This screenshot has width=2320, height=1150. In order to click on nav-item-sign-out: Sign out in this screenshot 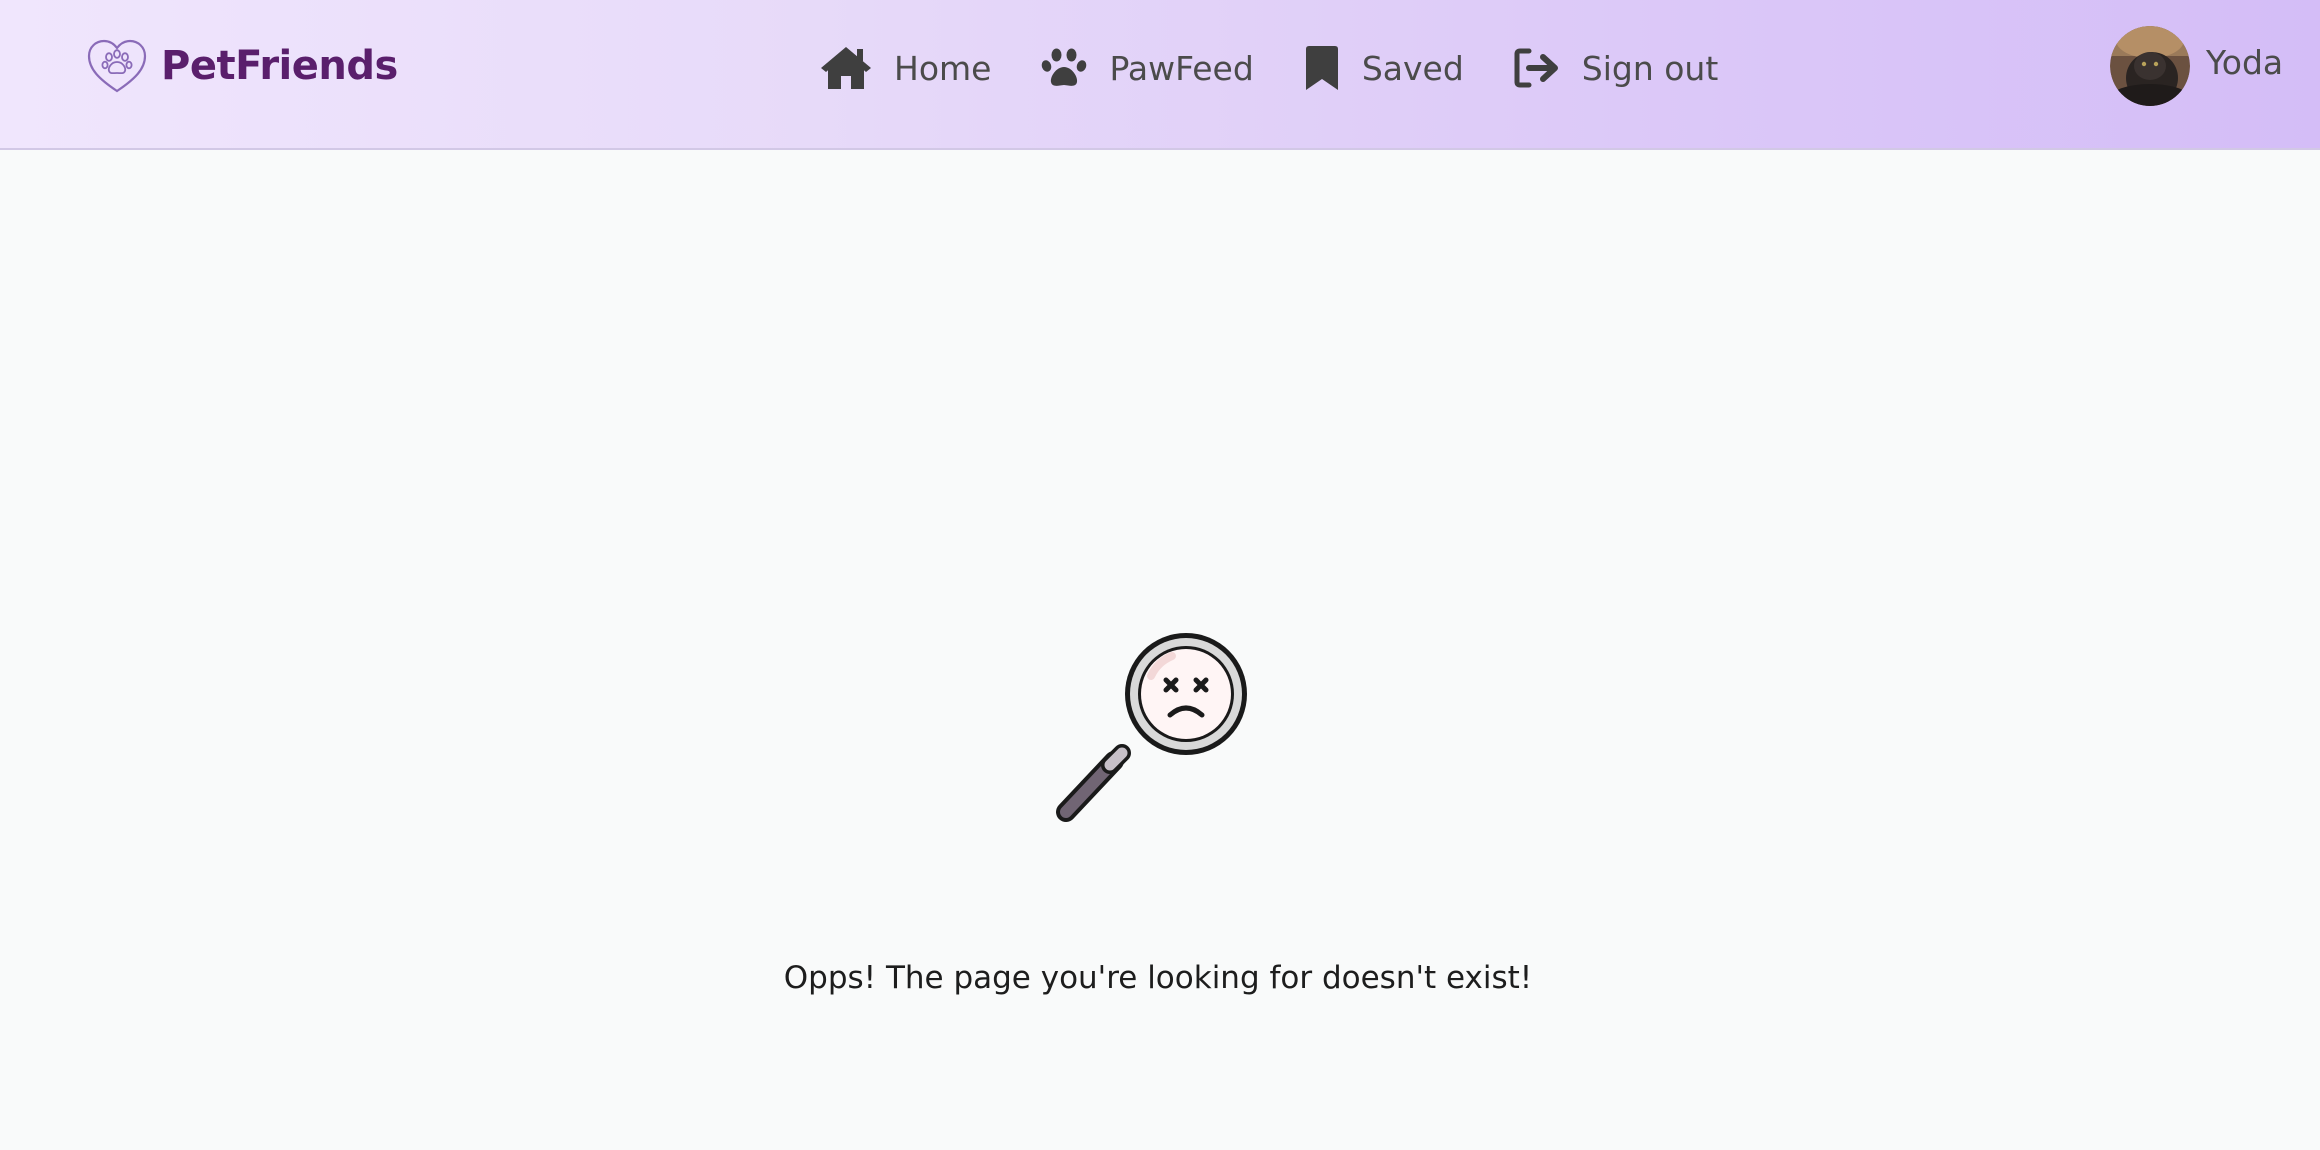, I will do `click(1616, 68)`.